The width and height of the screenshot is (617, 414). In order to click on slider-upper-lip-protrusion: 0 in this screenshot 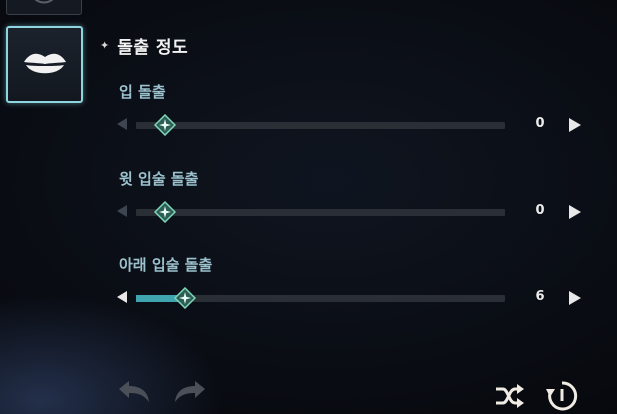, I will do `click(352, 212)`.